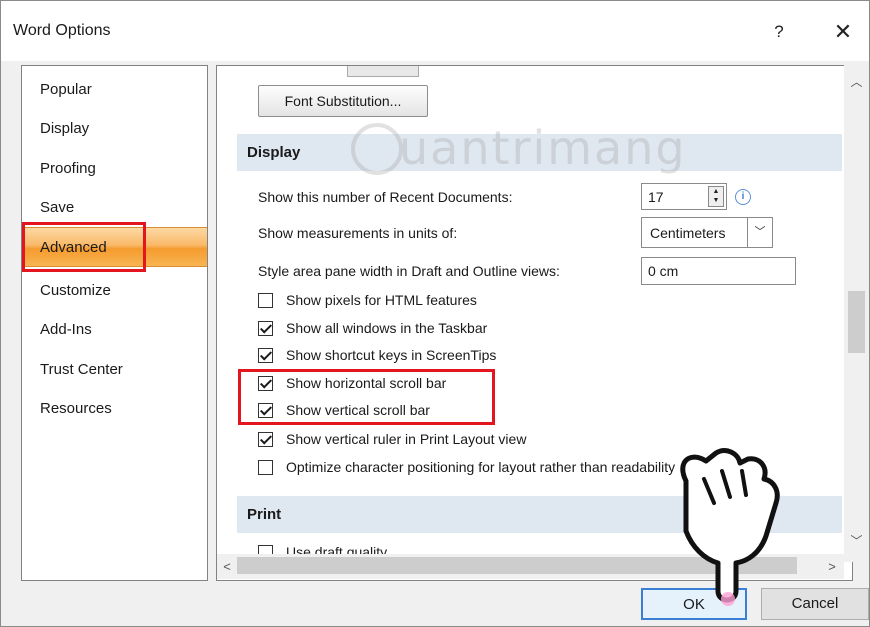  Describe the element at coordinates (385, 197) in the screenshot. I see `recent-documents-label: Show this number of Recent Documents:` at that location.